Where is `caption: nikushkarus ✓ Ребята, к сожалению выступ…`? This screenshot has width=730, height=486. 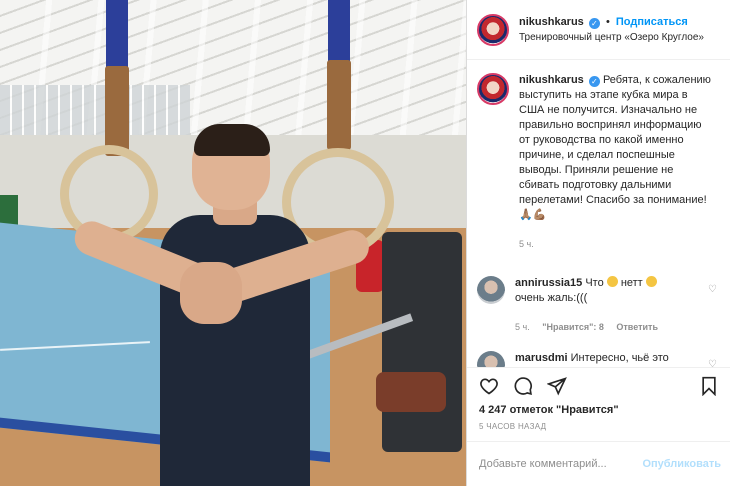
caption: nikushkarus ✓ Ребята, к сожалению выступ… is located at coordinates (599, 162).